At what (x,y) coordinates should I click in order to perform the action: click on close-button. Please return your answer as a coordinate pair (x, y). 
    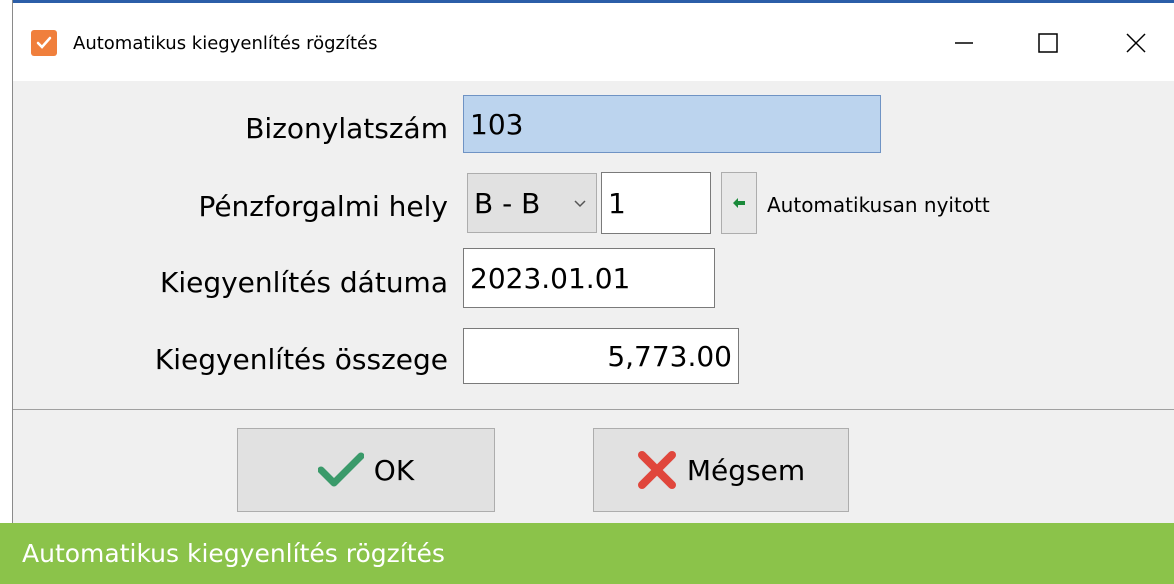
    Looking at the image, I should click on (1136, 43).